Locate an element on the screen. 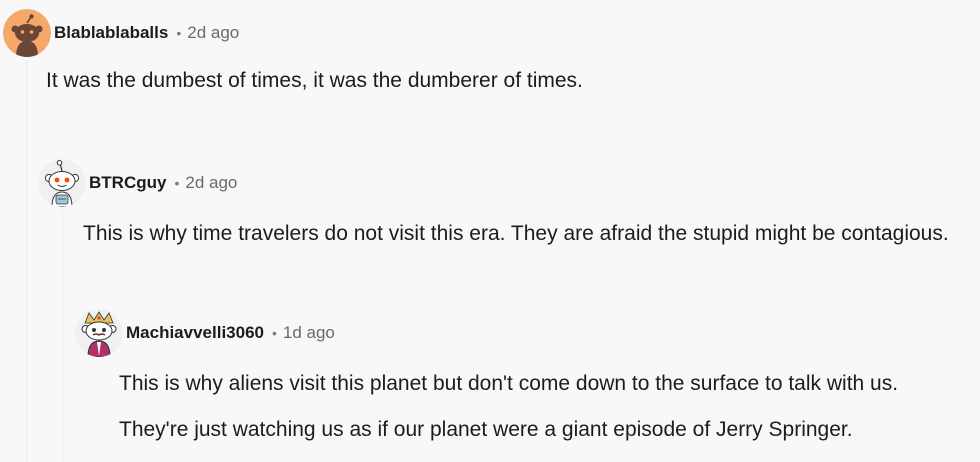 The width and height of the screenshot is (980, 462). comment-header: Blablablaballs • 2d ago is located at coordinates (293, 33).